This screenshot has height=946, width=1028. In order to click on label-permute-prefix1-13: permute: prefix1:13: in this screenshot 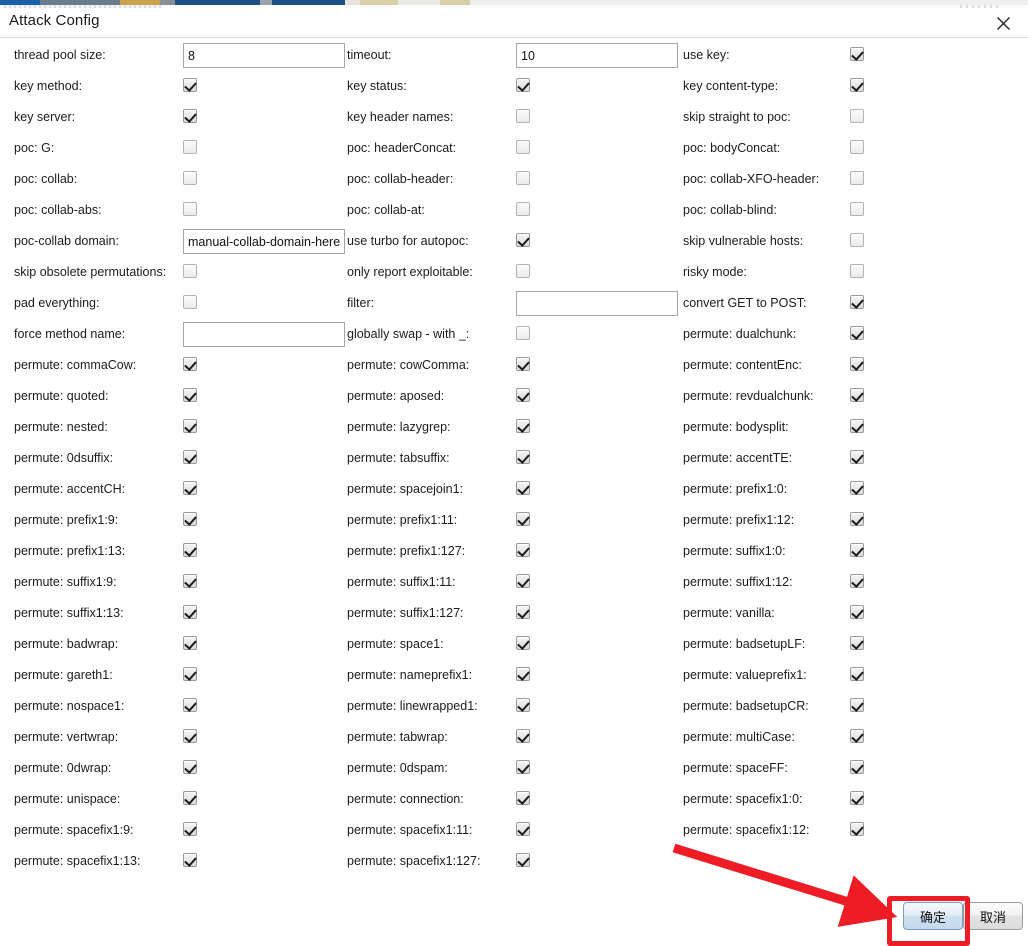, I will do `click(70, 551)`.